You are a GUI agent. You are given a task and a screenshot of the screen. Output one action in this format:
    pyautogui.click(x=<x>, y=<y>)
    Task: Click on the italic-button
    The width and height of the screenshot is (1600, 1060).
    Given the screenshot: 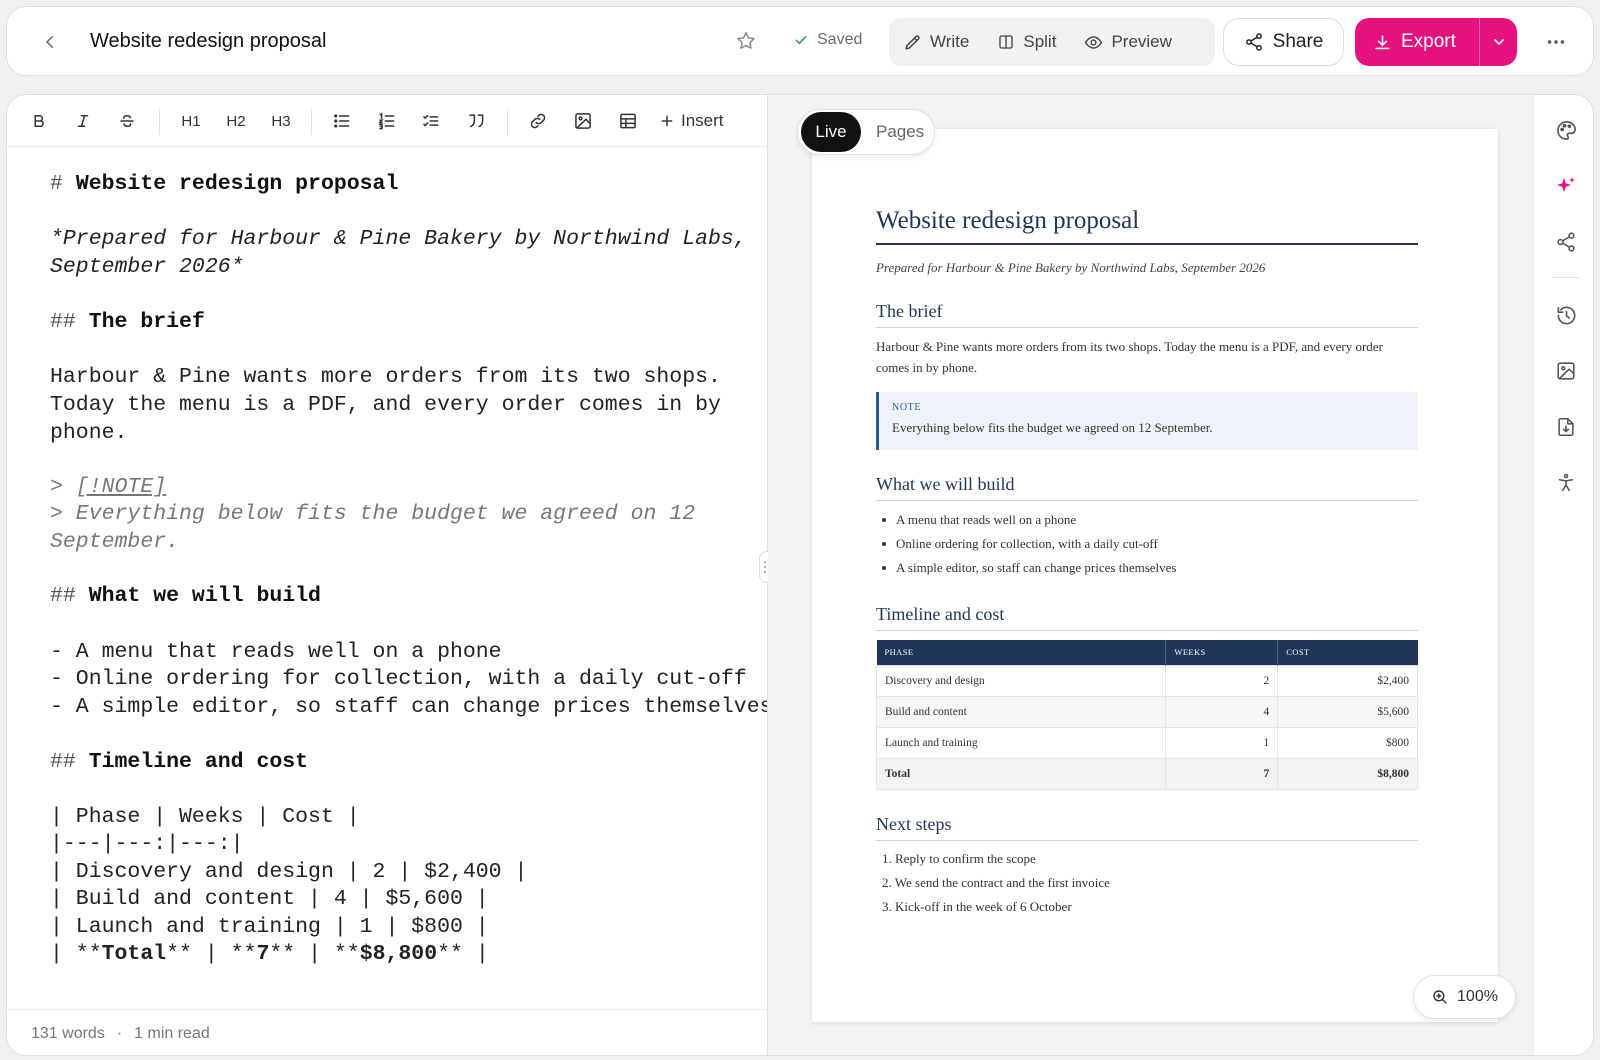 What is the action you would take?
    pyautogui.click(x=83, y=121)
    